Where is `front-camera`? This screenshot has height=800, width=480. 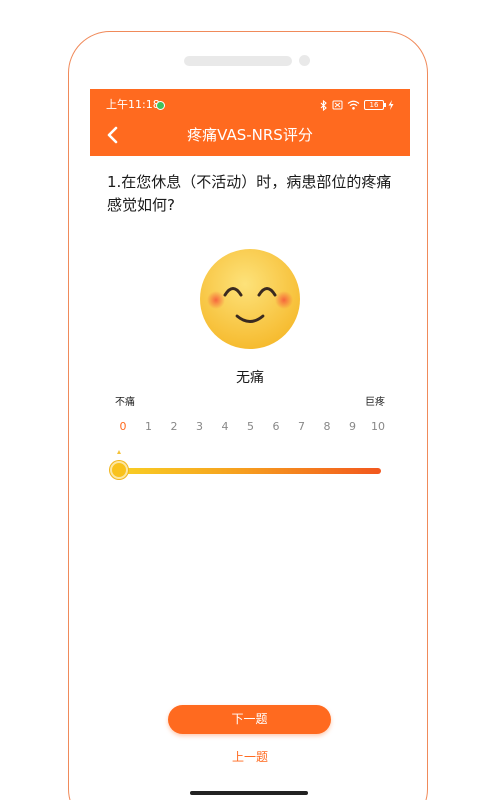
front-camera is located at coordinates (304, 60).